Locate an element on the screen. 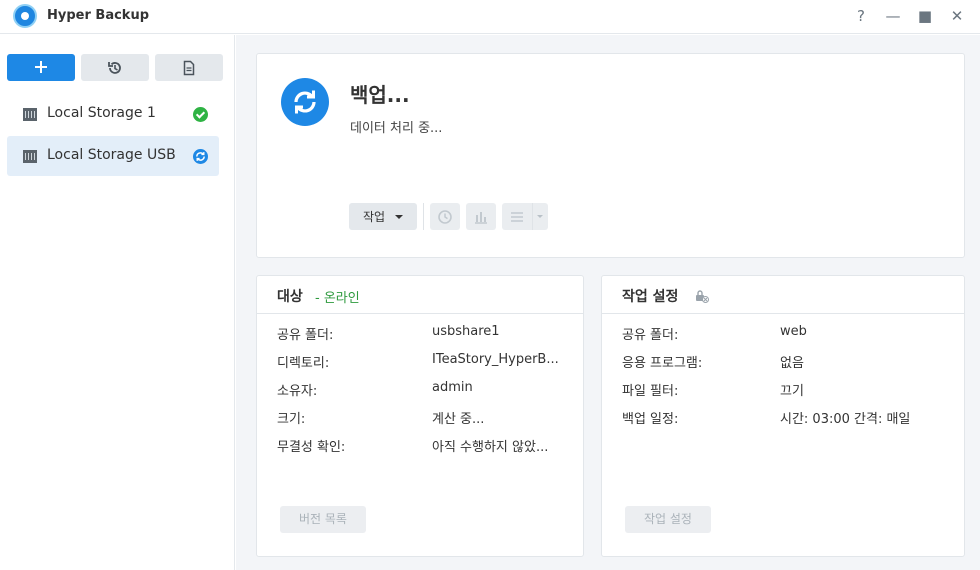 The height and width of the screenshot is (570, 980). restore-history-button is located at coordinates (115, 67).